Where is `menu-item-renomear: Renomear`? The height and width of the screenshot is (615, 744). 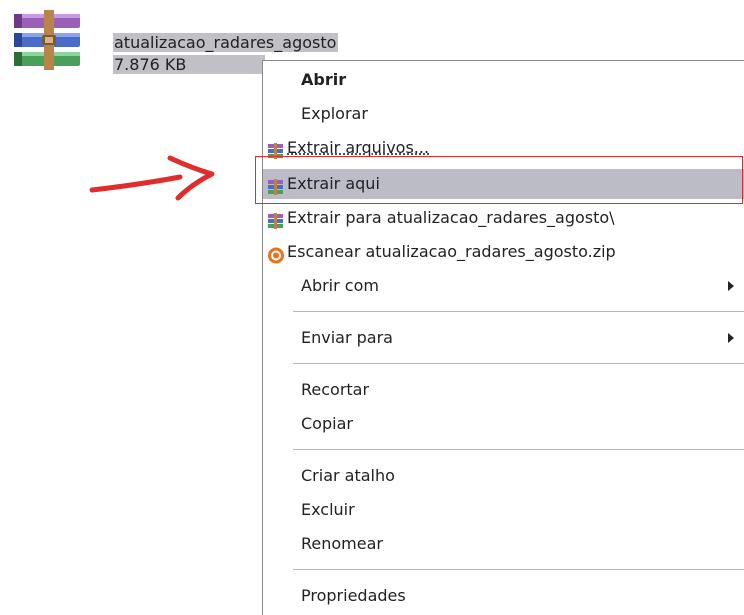 menu-item-renomear: Renomear is located at coordinates (503, 544).